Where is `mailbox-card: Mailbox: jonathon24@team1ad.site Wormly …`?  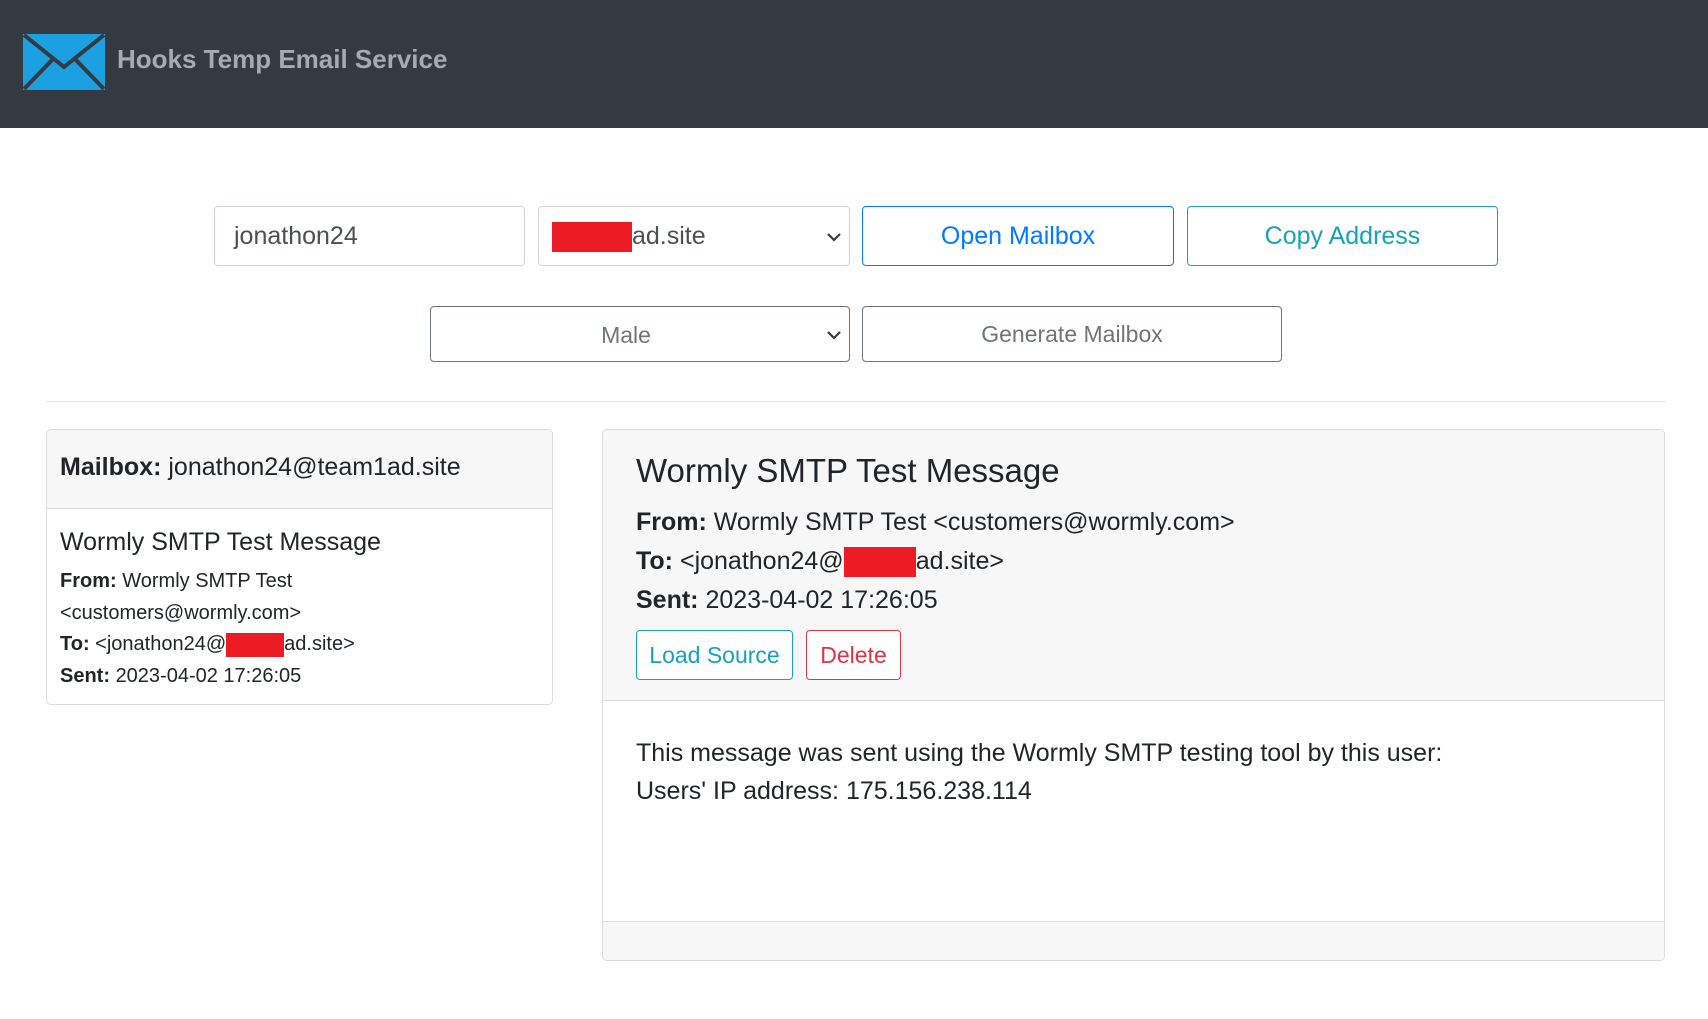
mailbox-card: Mailbox: jonathon24@team1ad.site Wormly … is located at coordinates (299, 567).